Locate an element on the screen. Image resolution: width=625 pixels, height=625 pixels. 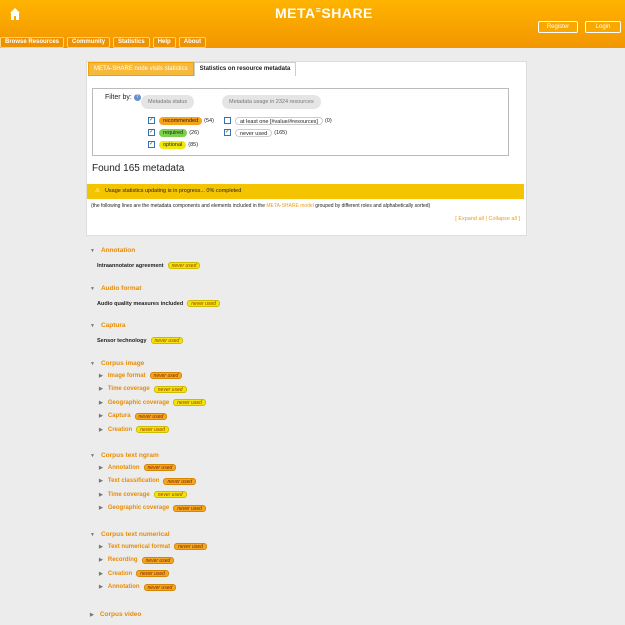
at-least-one-count: (0) is located at coordinates (328, 120).